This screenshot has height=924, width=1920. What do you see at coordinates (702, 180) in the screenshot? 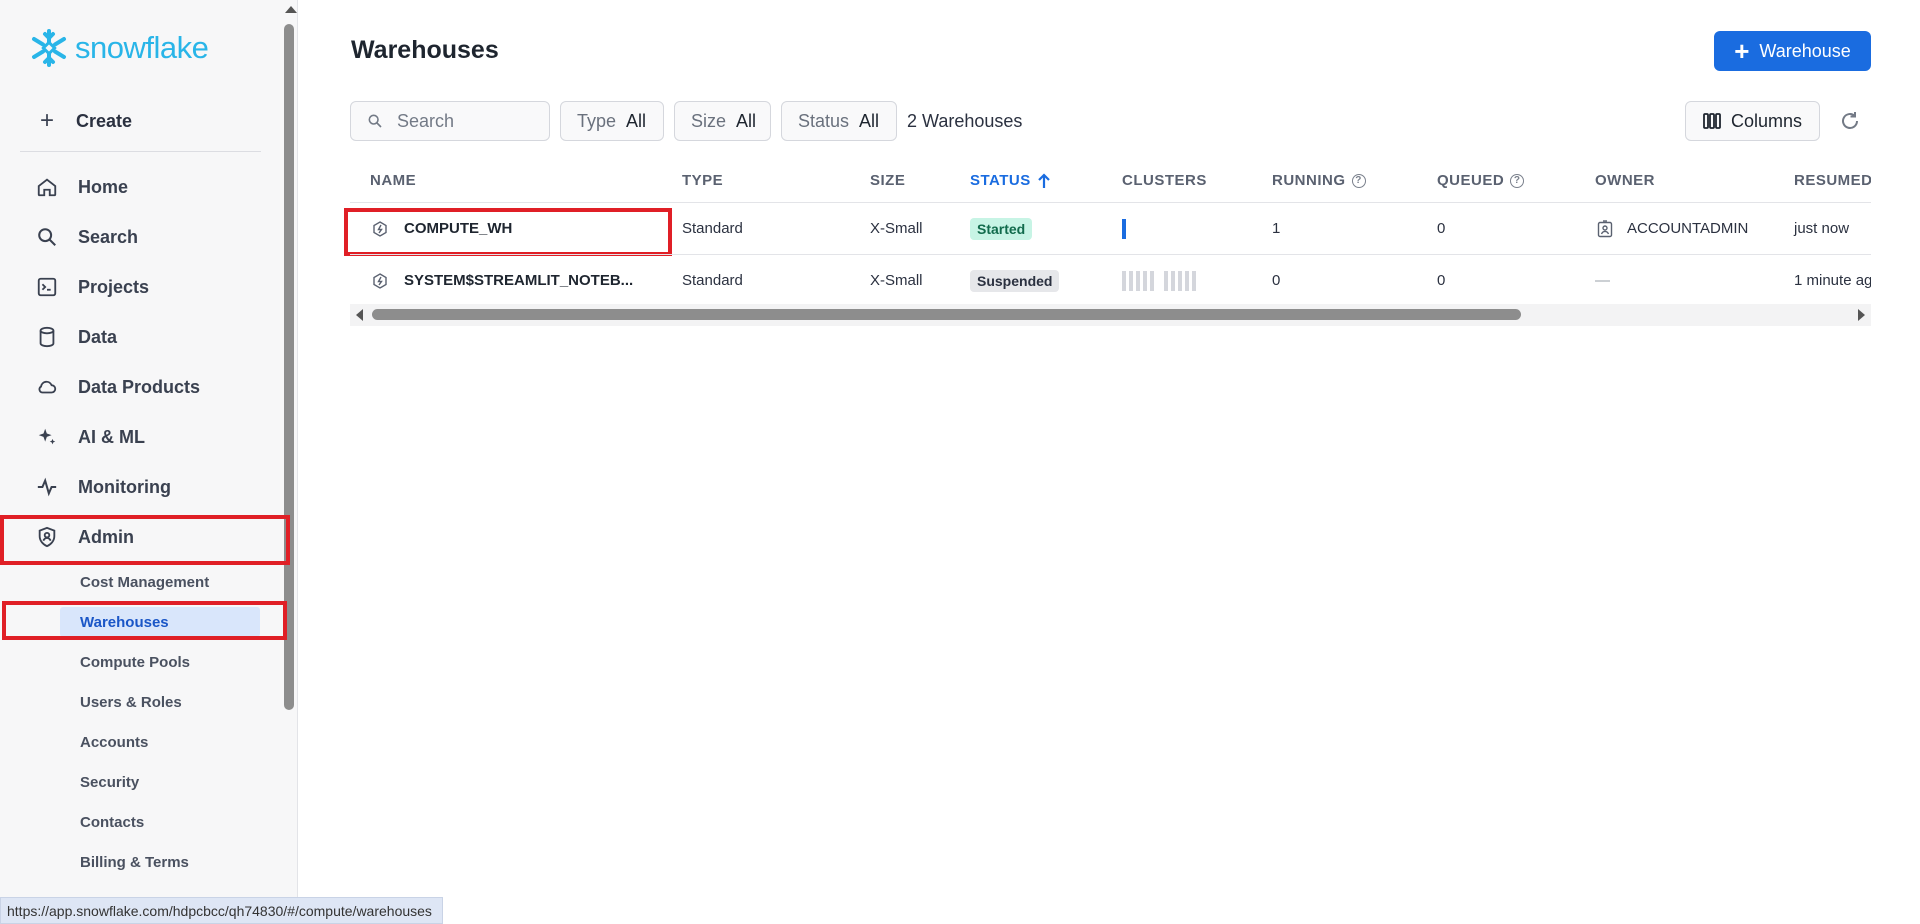
I see `column-header-type: TYPE` at bounding box center [702, 180].